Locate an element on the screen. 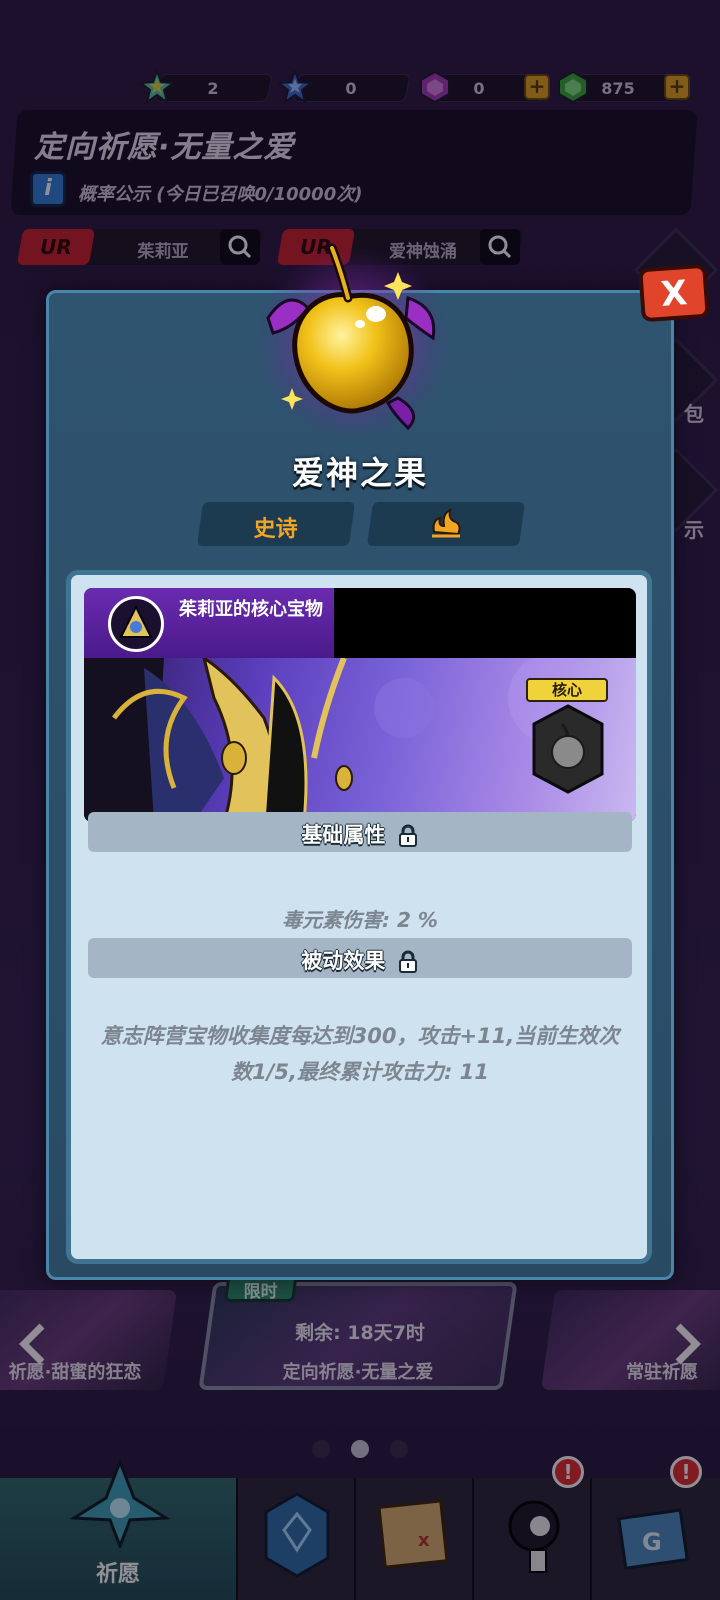 The image size is (720, 1600). nav-item-cards is located at coordinates (297, 1539).